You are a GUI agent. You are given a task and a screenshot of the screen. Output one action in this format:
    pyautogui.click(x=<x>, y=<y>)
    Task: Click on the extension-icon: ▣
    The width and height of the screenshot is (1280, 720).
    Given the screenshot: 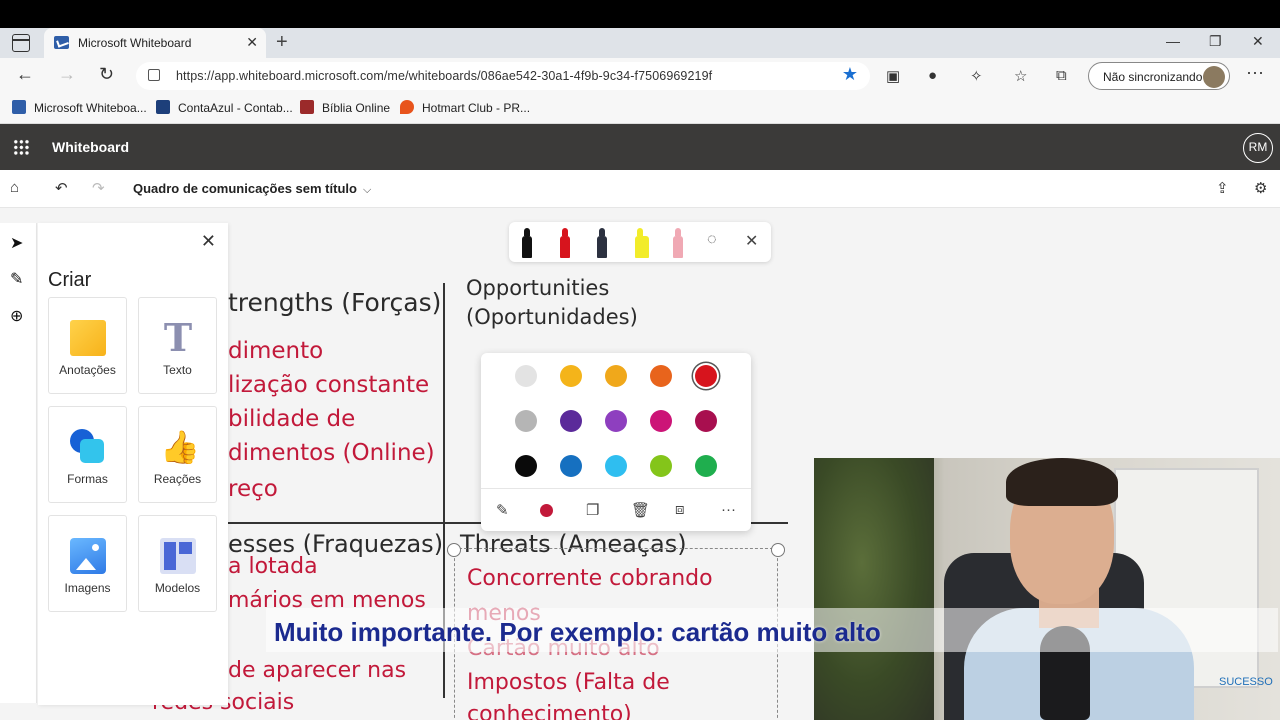 What is the action you would take?
    pyautogui.click(x=893, y=76)
    